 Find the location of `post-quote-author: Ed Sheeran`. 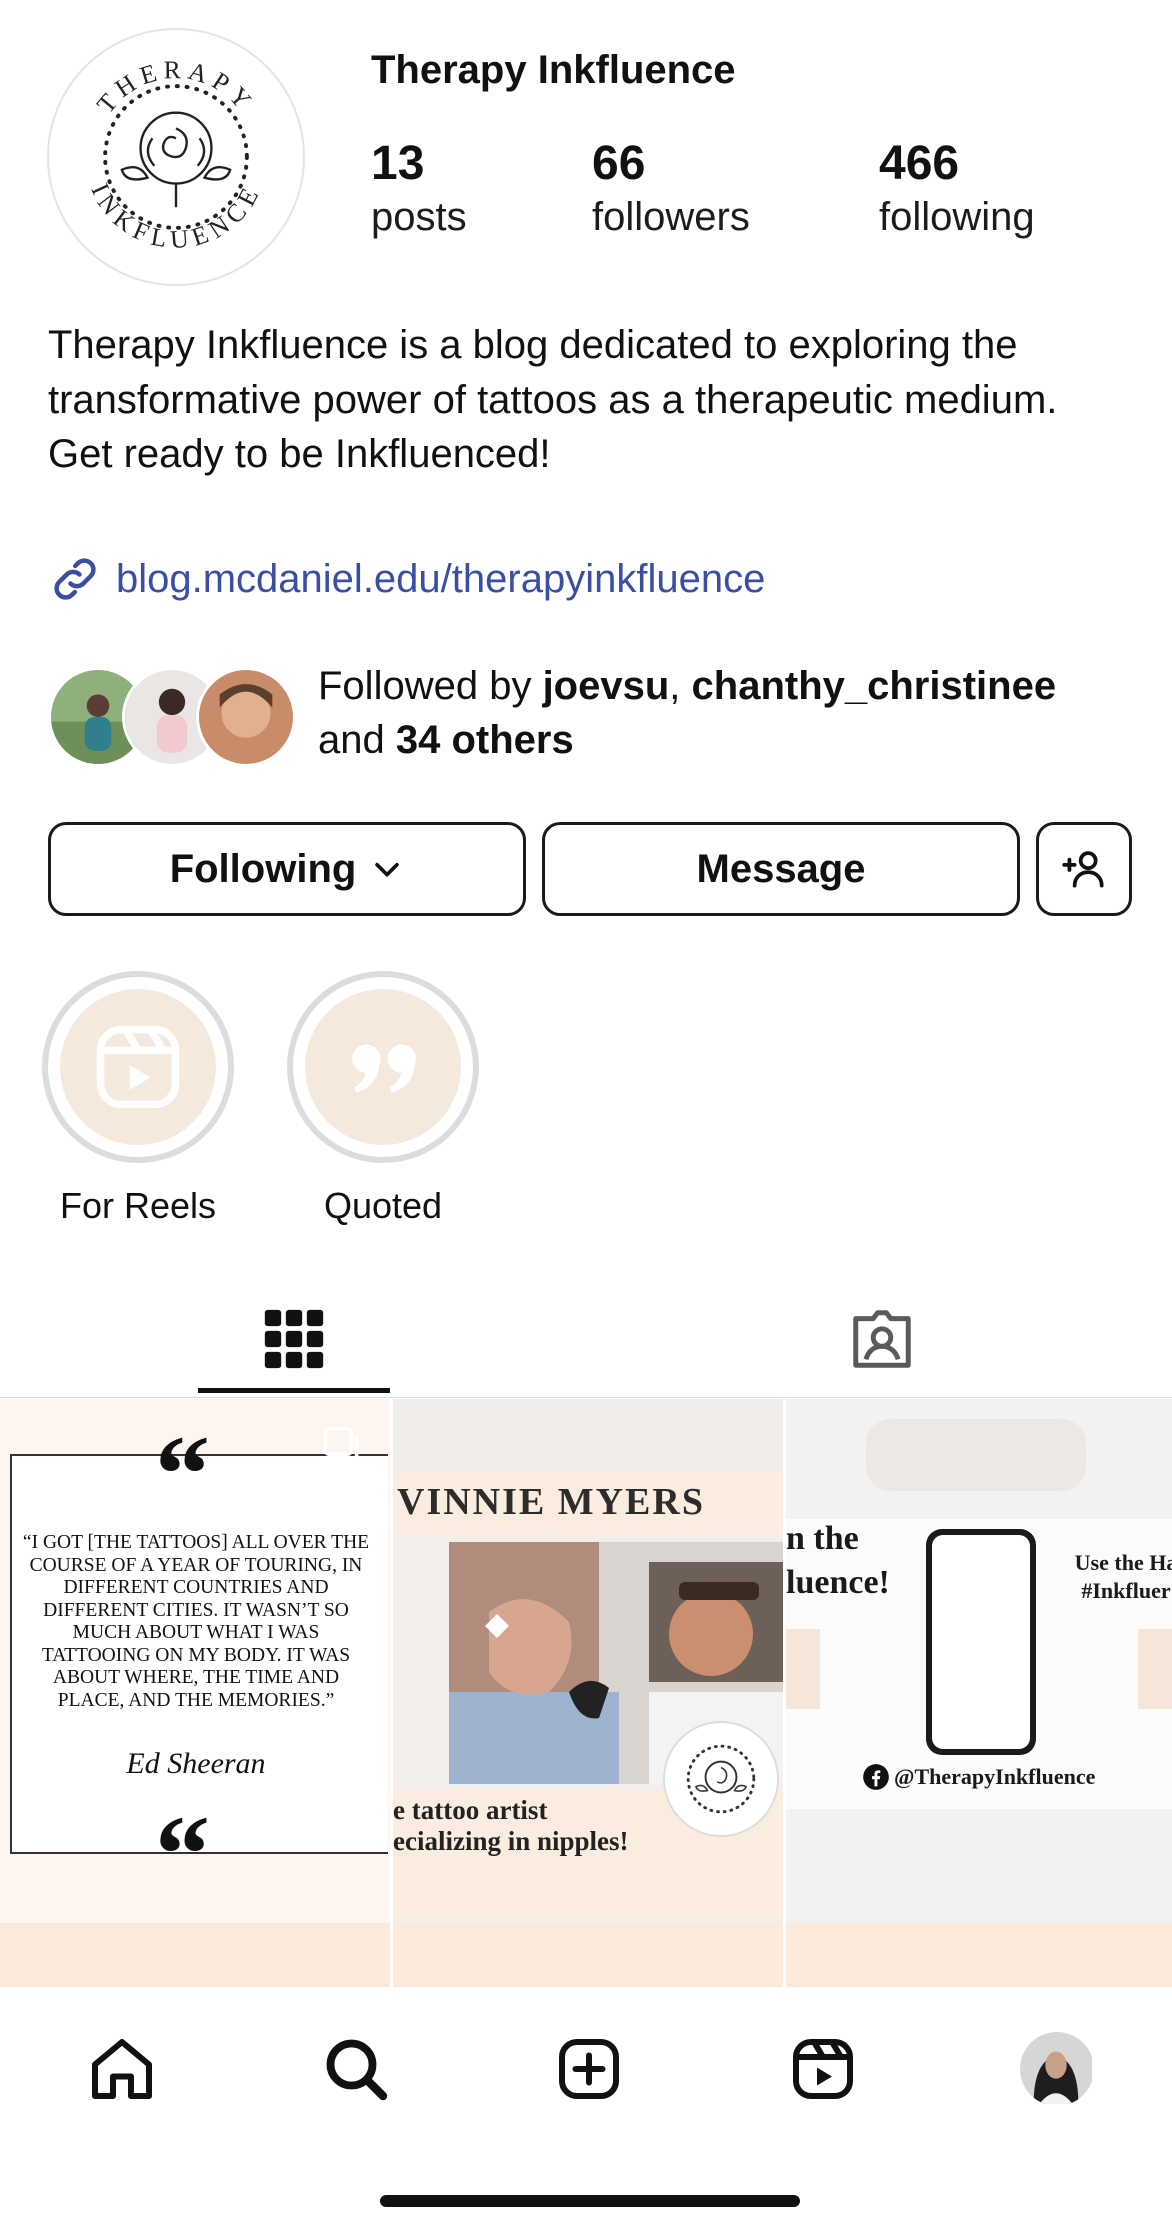

post-quote-author: Ed Sheeran is located at coordinates (196, 1763).